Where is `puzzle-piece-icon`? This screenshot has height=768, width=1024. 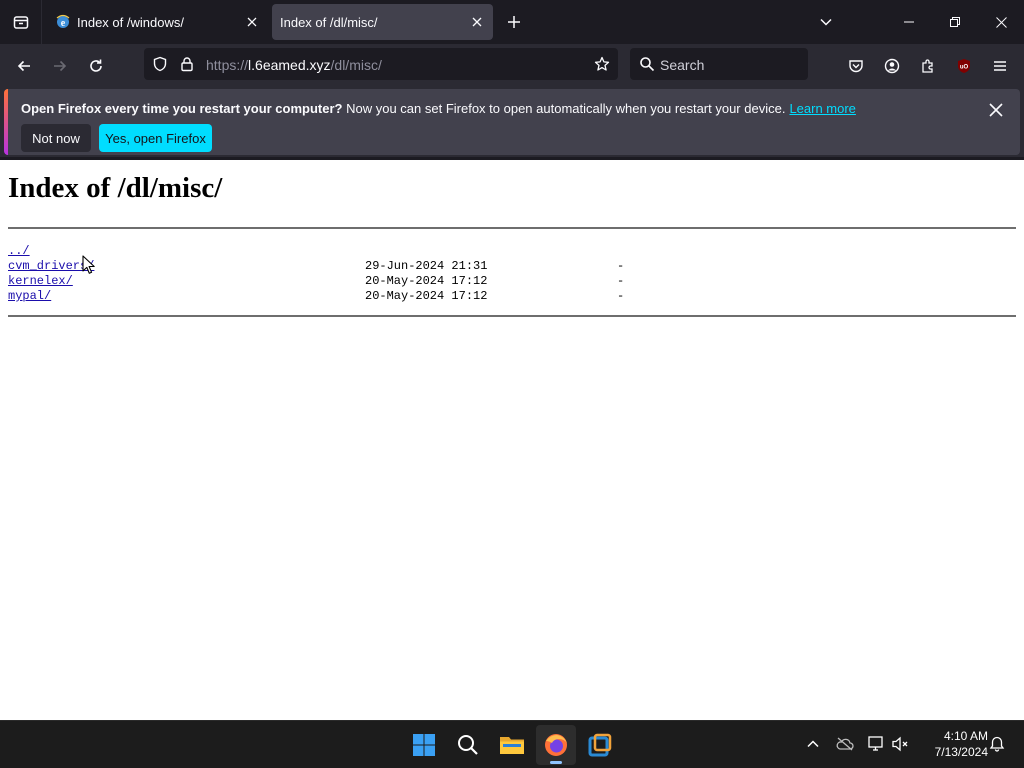 puzzle-piece-icon is located at coordinates (927, 66).